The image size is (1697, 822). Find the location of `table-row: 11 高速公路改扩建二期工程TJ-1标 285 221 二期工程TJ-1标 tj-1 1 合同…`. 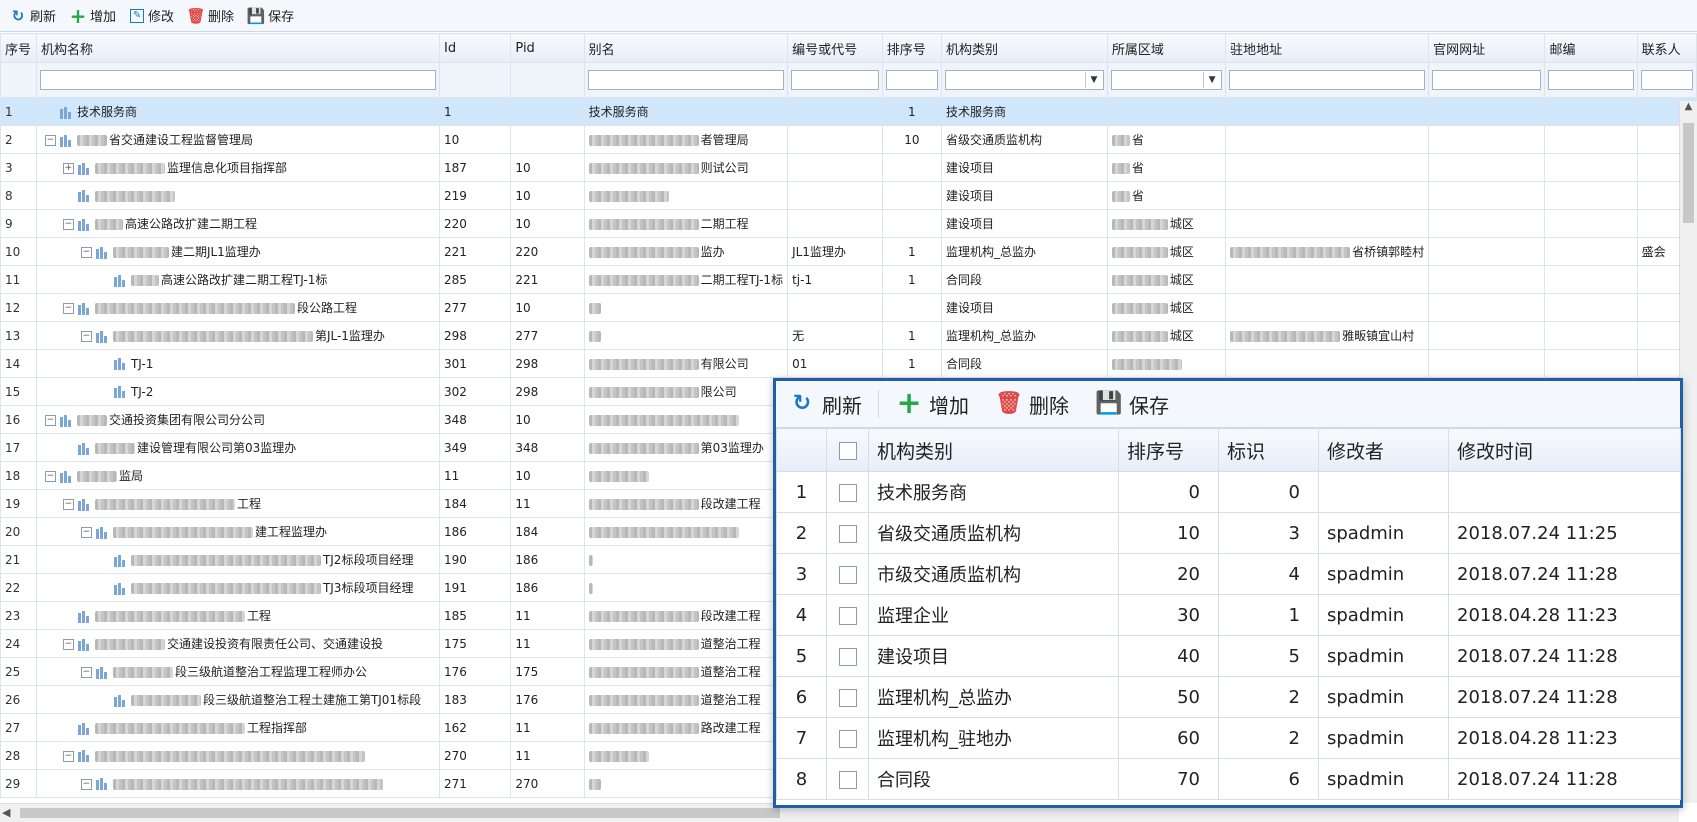

table-row: 11 高速公路改扩建二期工程TJ-1标 285 221 二期工程TJ-1标 tj-1 1 合同… is located at coordinates (848, 279).